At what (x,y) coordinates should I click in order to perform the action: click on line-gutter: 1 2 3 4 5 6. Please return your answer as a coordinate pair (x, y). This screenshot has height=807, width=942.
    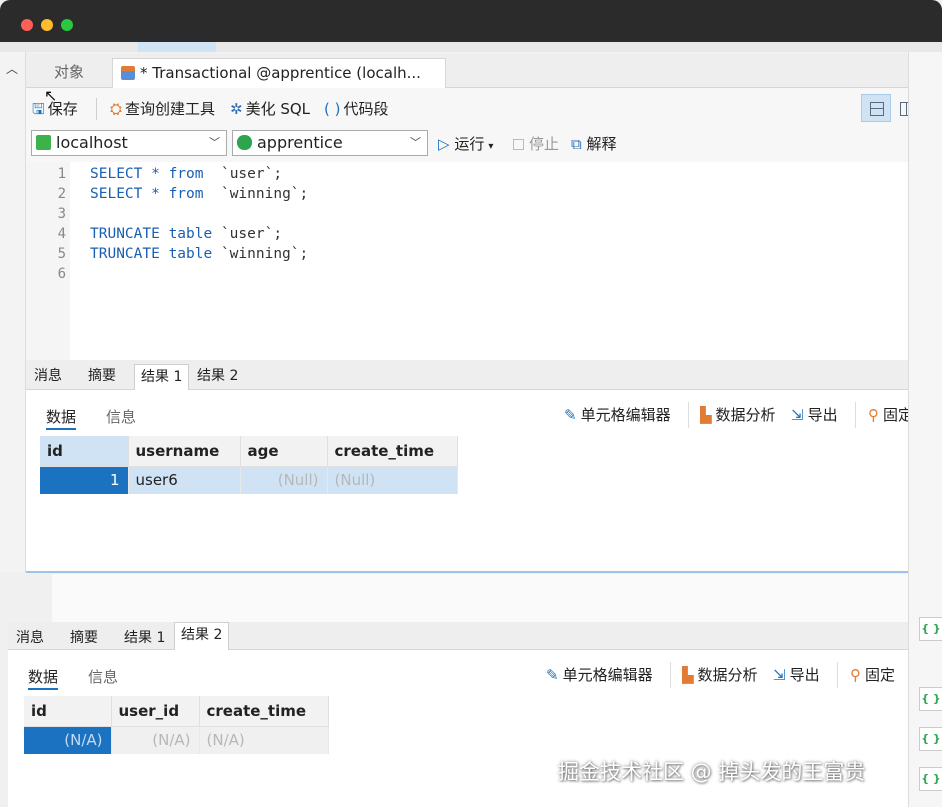
    Looking at the image, I should click on (48, 261).